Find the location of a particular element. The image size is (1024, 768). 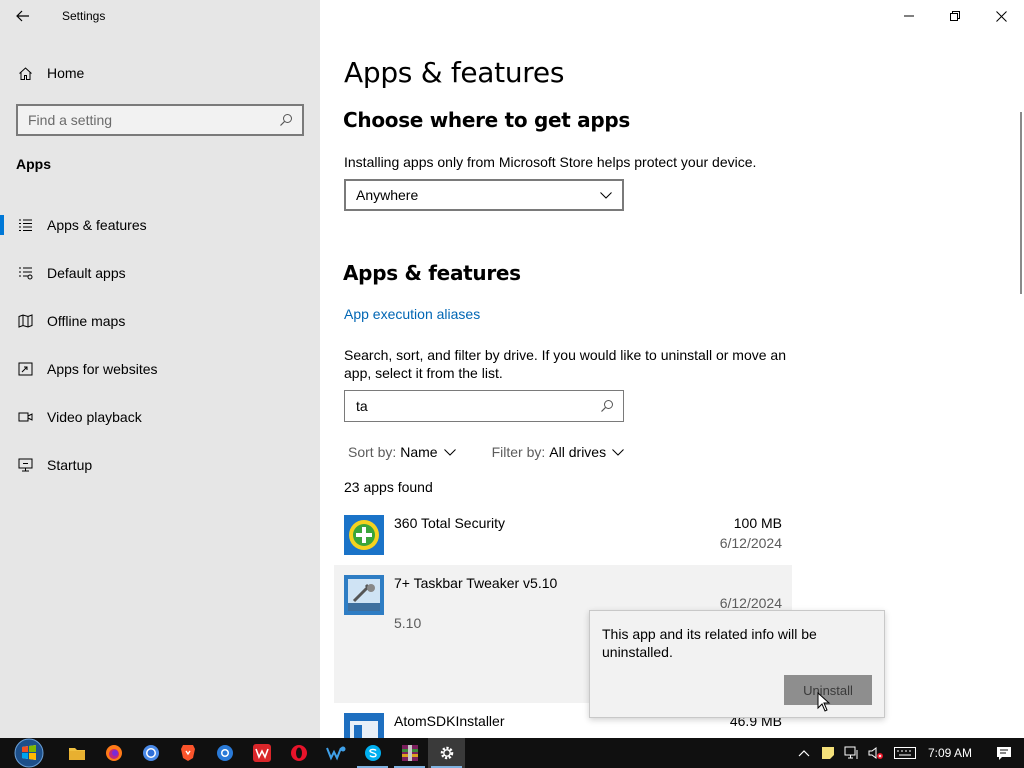

chevron-up-icon is located at coordinates (804, 753).